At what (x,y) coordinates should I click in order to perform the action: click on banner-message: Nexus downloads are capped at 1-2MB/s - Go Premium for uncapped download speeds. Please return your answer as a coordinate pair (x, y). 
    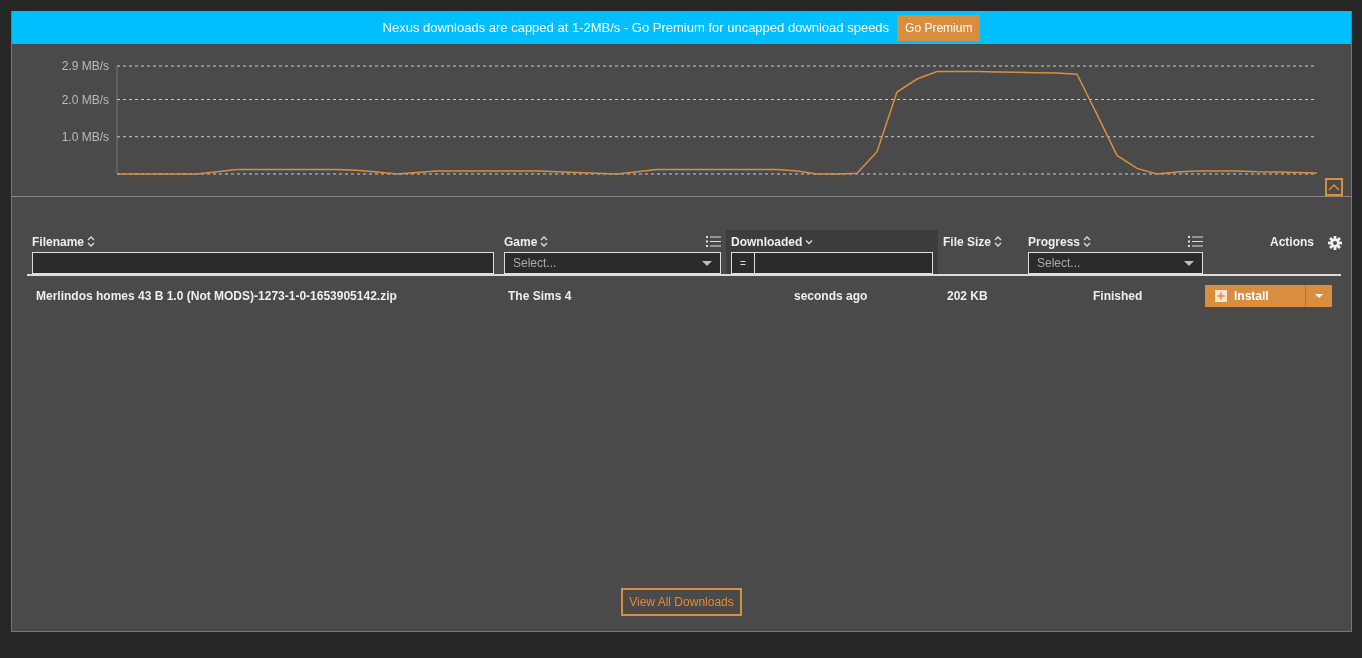
    Looking at the image, I should click on (636, 27).